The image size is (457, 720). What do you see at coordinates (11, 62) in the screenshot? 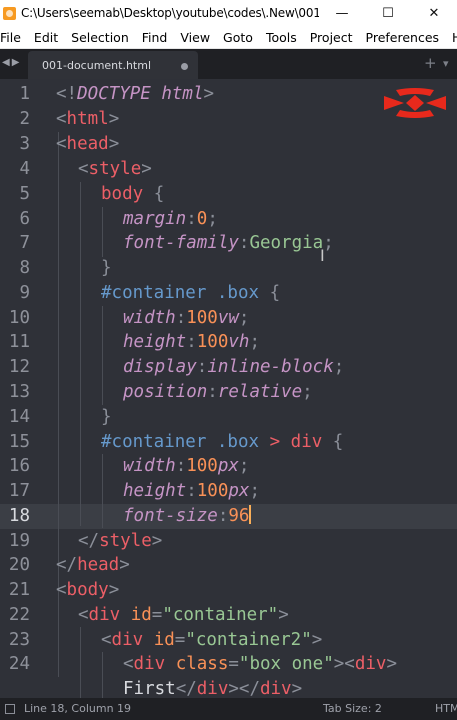
I see `tab-nav-arrows-icon: ◀▶` at bounding box center [11, 62].